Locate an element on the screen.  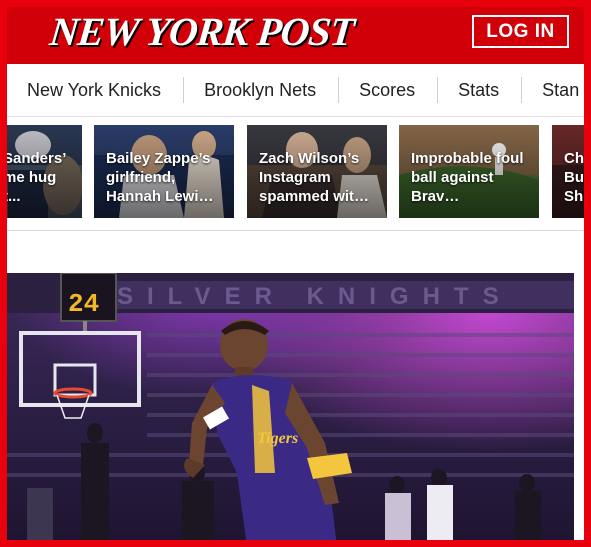
nav-item-stats: Stats is located at coordinates (480, 90).